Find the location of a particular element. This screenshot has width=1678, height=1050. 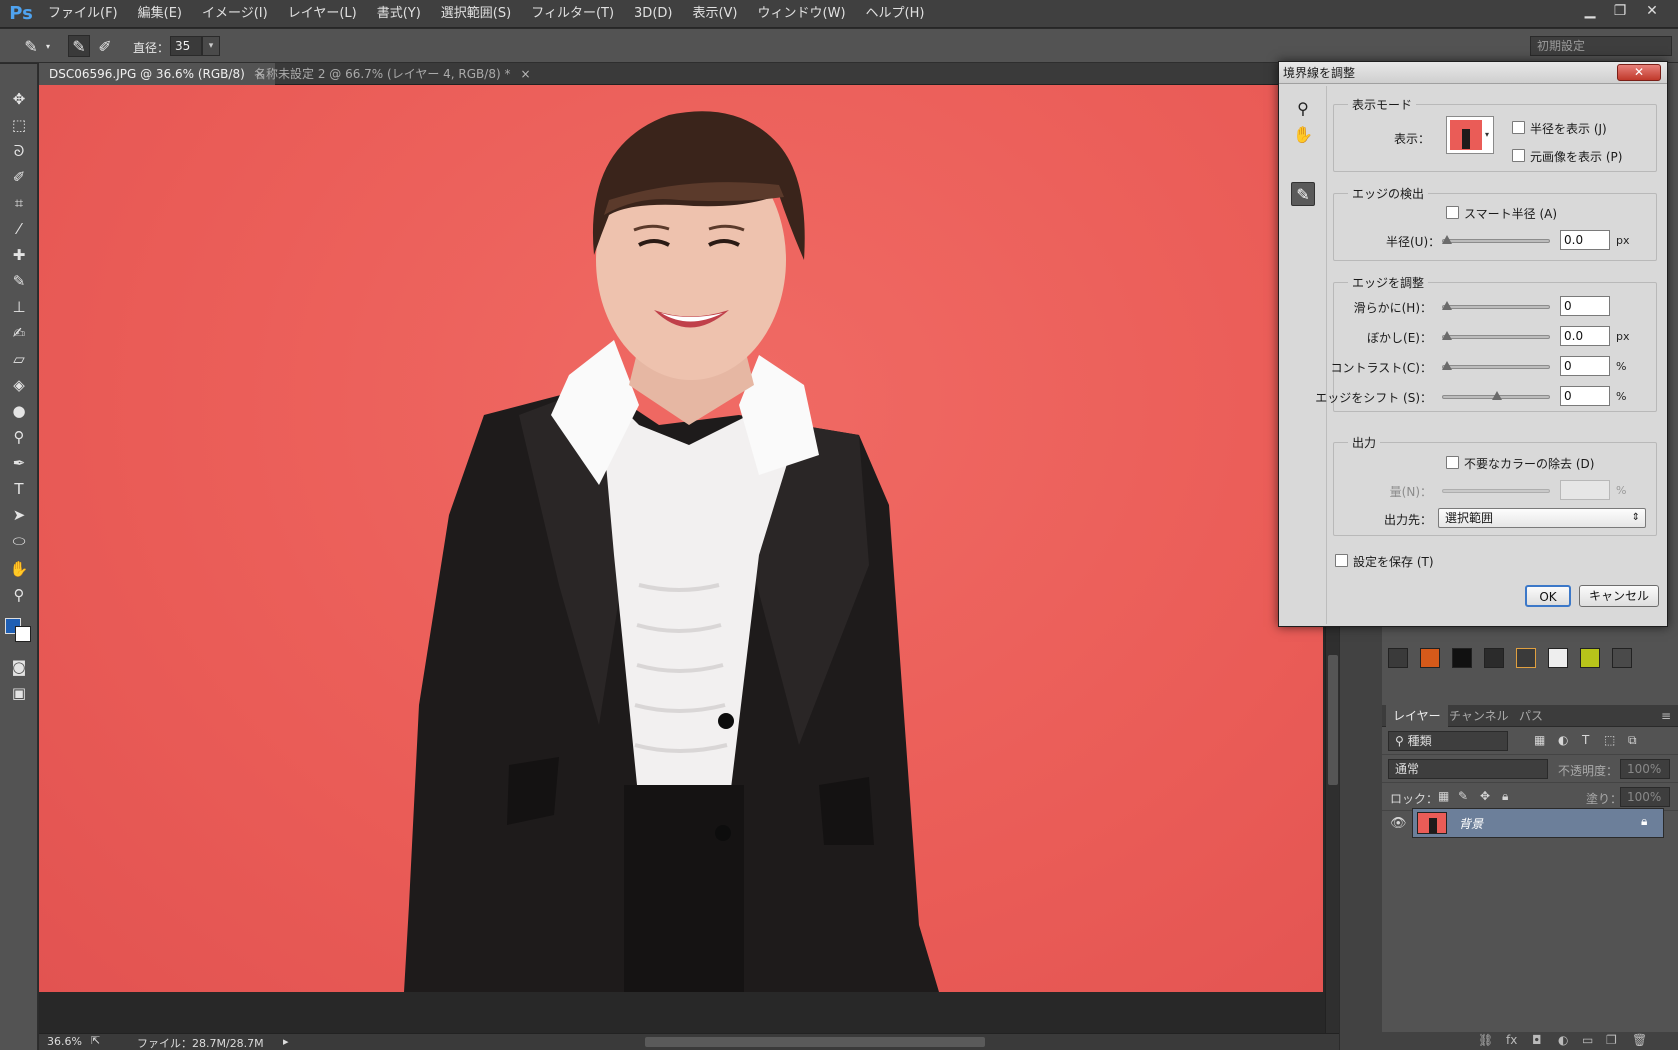

horizontal-scroll-thumb is located at coordinates (815, 1042).